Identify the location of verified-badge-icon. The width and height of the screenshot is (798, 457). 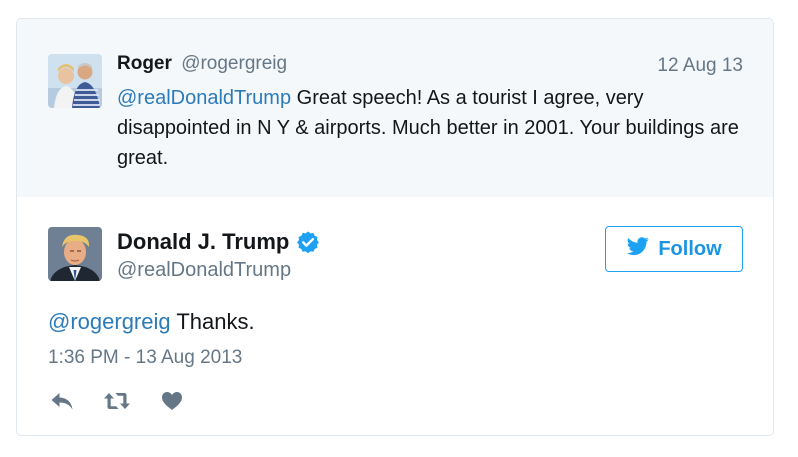
(308, 242).